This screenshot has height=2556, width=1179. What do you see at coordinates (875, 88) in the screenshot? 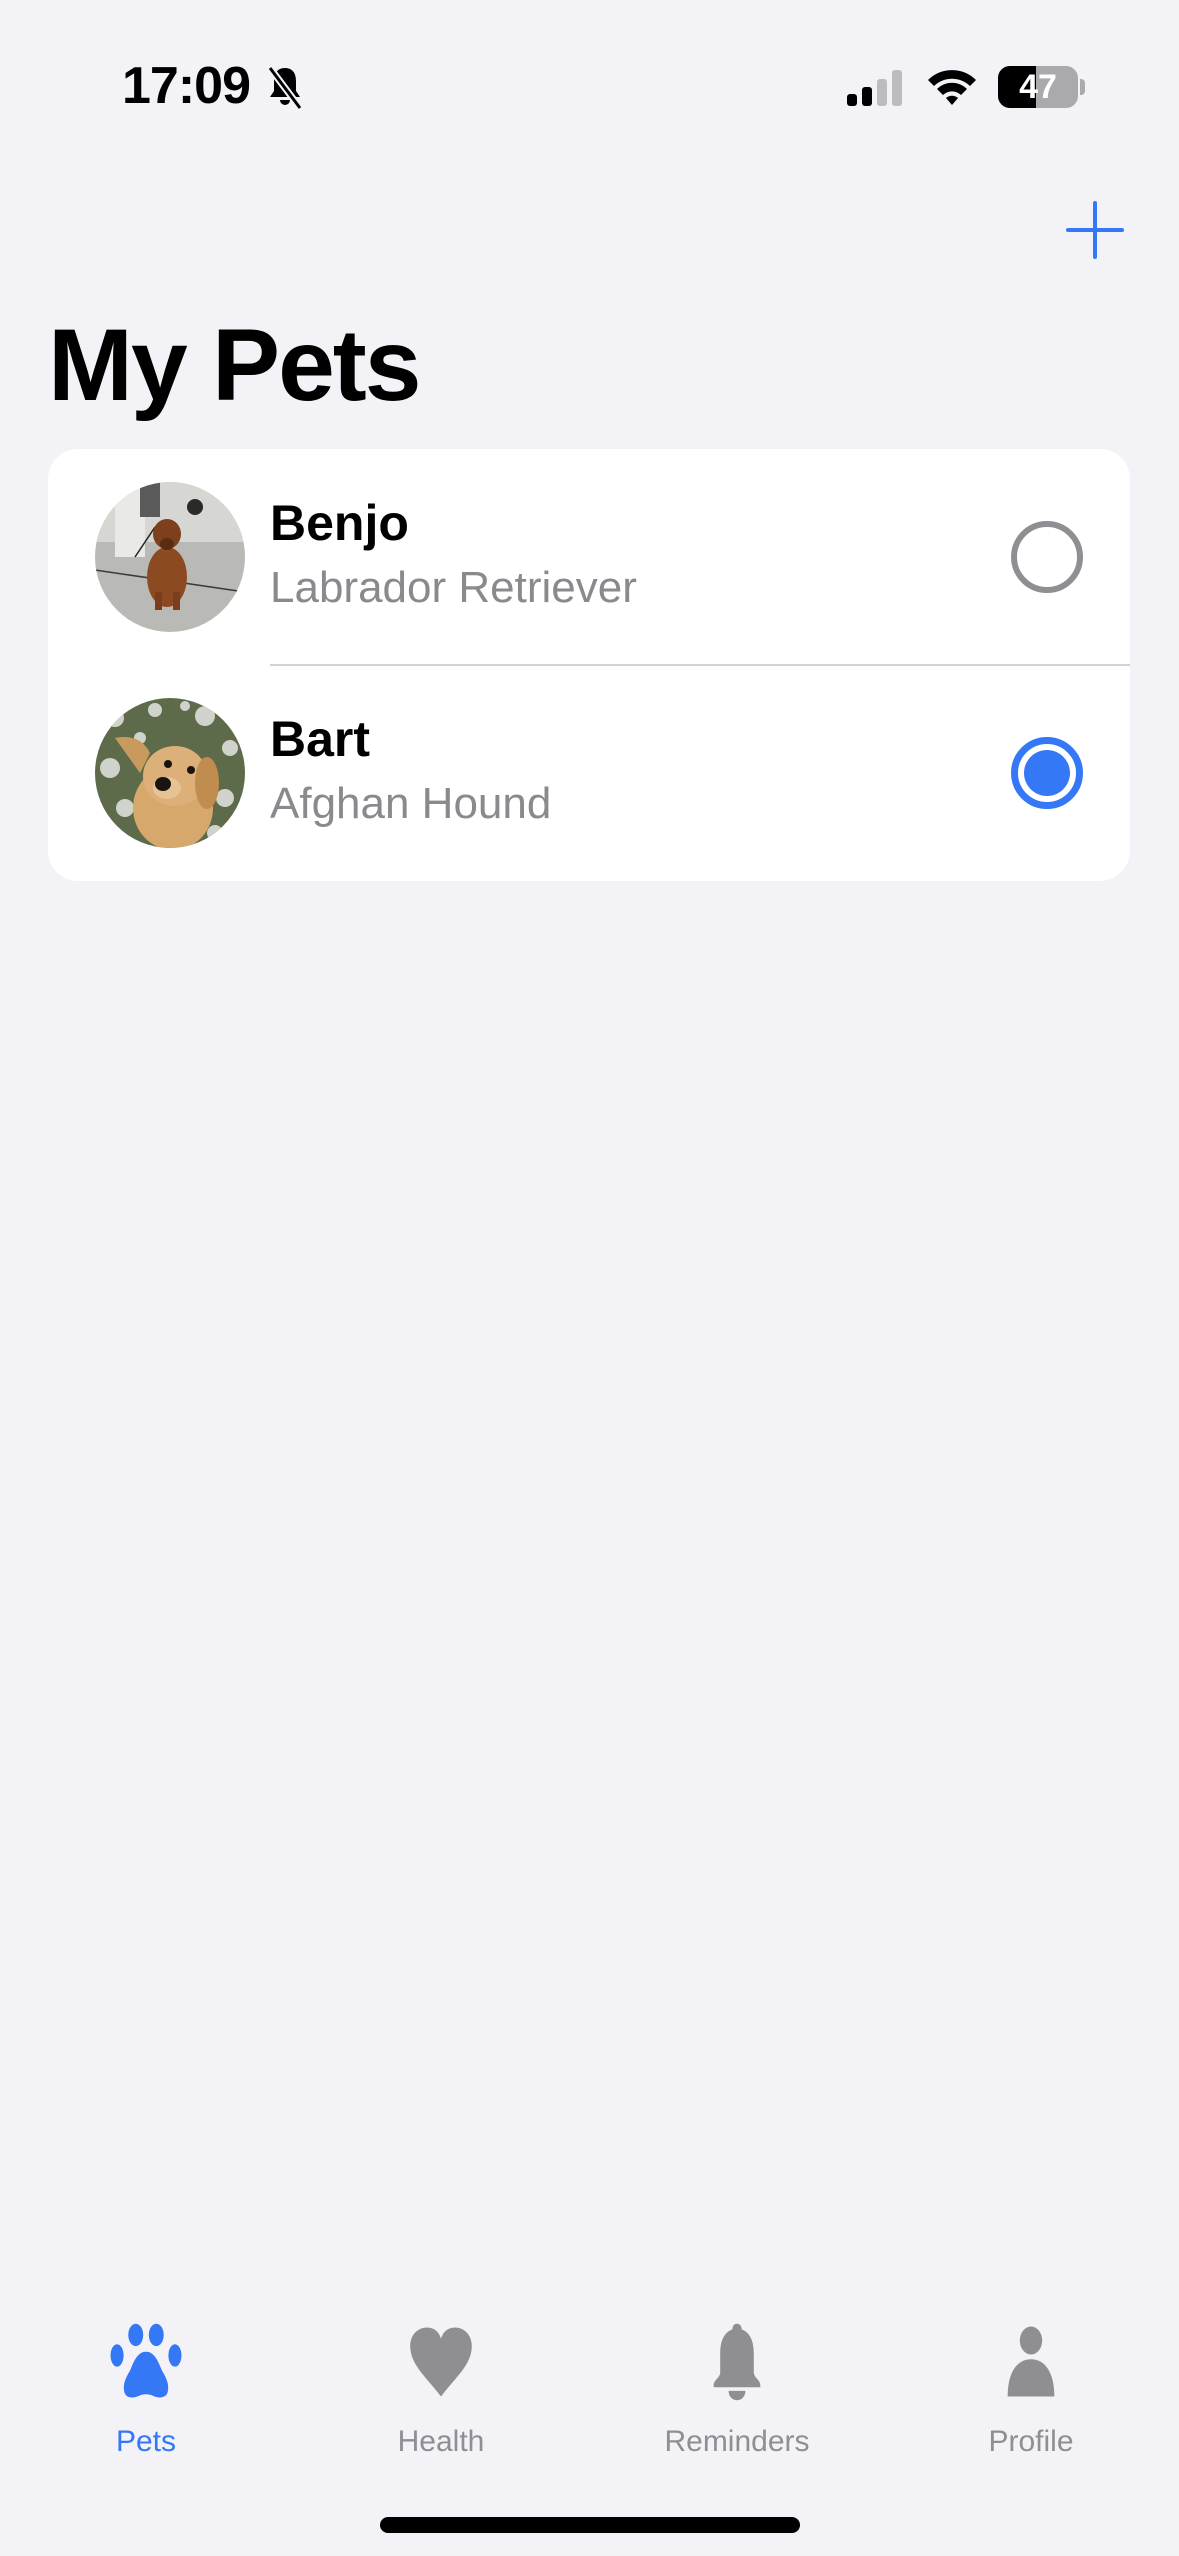
I see `cellular-signal-icon` at bounding box center [875, 88].